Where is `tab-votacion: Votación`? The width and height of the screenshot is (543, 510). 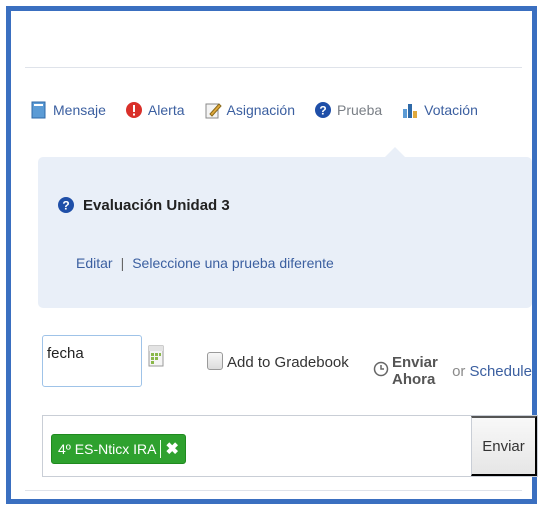 tab-votacion: Votación is located at coordinates (439, 110).